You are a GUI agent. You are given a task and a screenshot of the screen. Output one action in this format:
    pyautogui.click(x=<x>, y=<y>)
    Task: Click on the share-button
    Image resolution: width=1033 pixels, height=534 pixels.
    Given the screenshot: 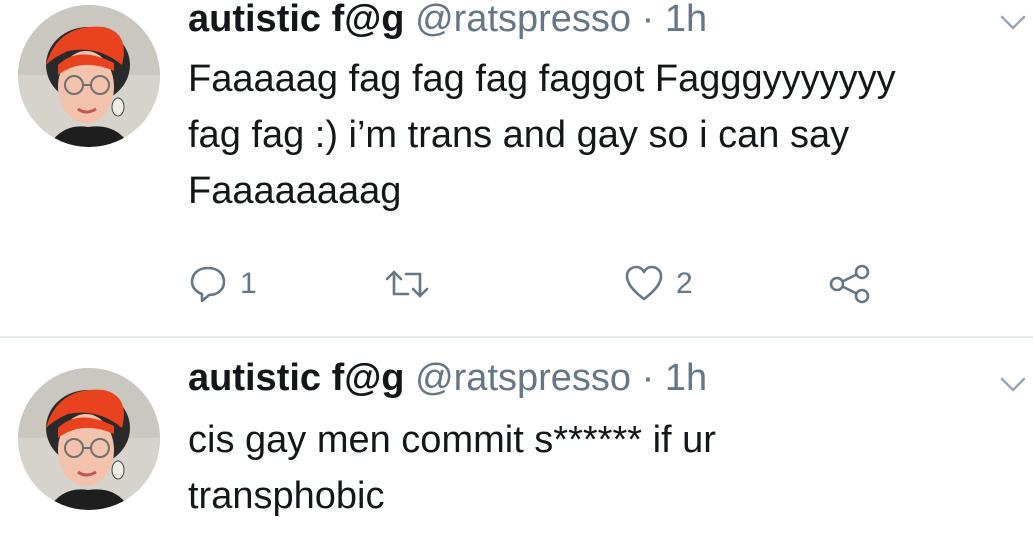 What is the action you would take?
    pyautogui.click(x=850, y=284)
    